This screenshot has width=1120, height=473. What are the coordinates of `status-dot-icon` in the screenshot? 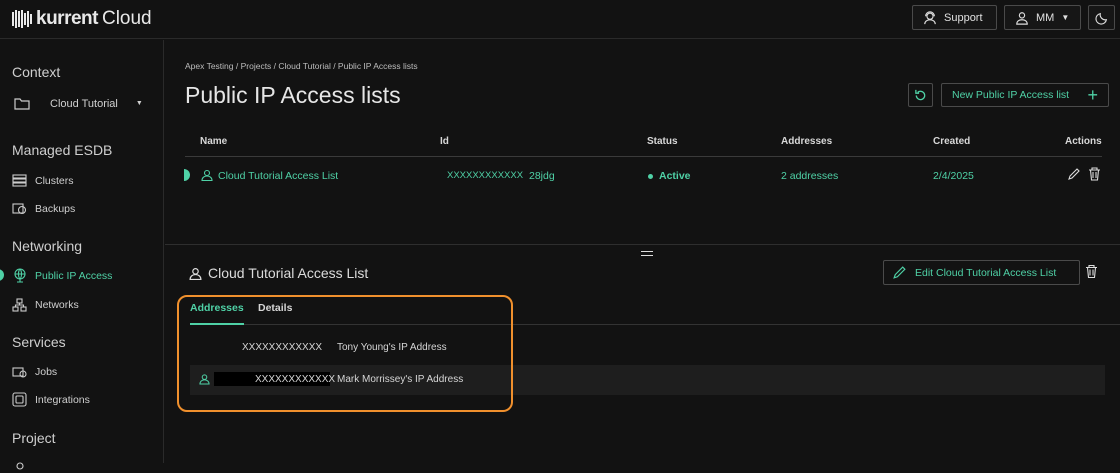 It's located at (650, 176).